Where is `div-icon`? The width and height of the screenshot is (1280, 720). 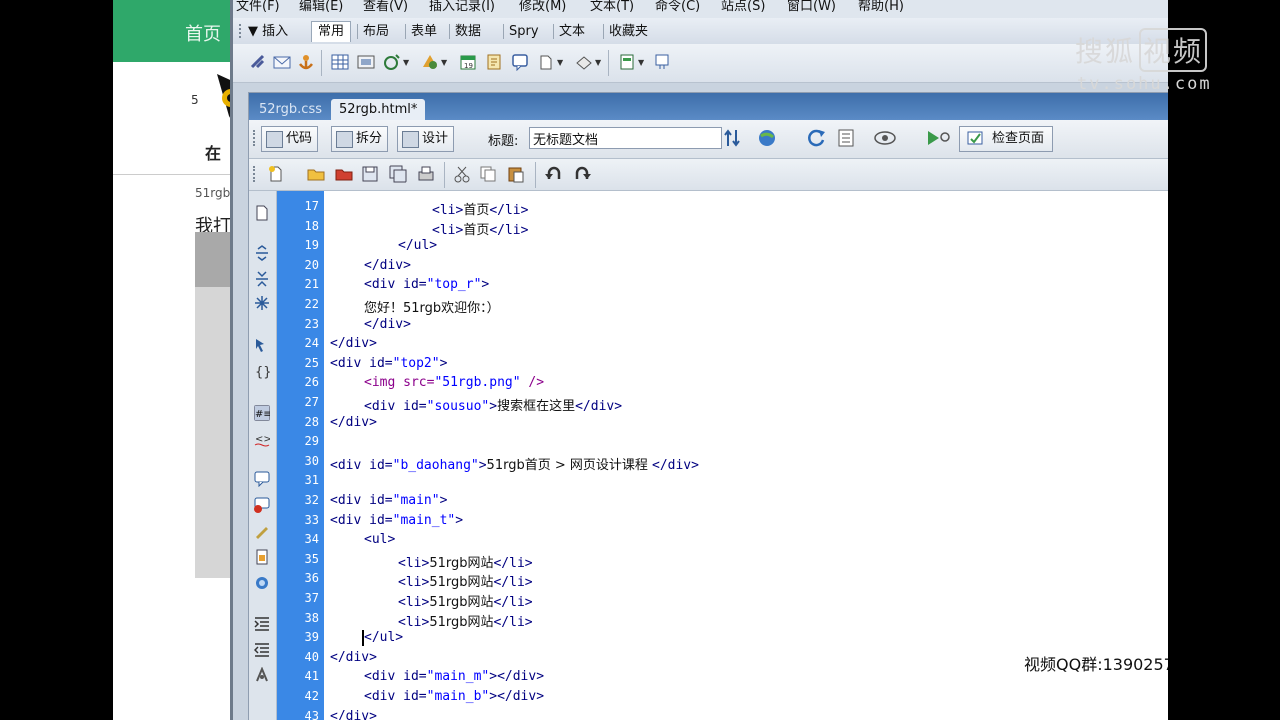 div-icon is located at coordinates (366, 62).